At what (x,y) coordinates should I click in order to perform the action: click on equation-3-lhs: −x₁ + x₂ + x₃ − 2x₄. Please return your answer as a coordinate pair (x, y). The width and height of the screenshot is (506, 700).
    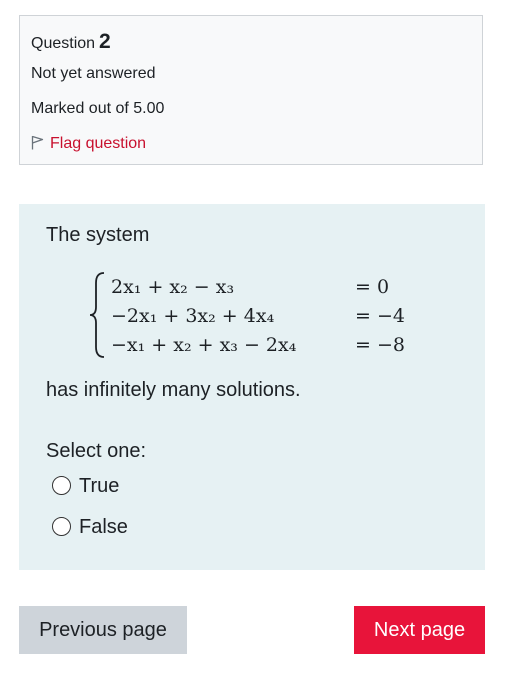
    Looking at the image, I should click on (204, 345).